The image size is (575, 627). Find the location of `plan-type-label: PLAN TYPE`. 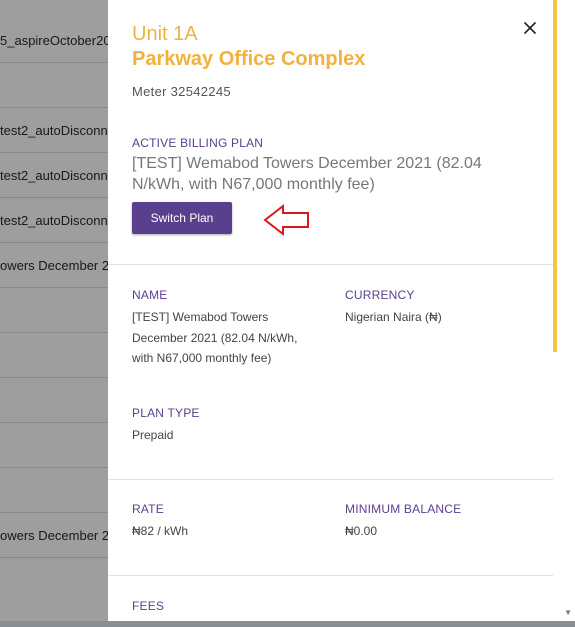

plan-type-label: PLAN TYPE is located at coordinates (166, 413).